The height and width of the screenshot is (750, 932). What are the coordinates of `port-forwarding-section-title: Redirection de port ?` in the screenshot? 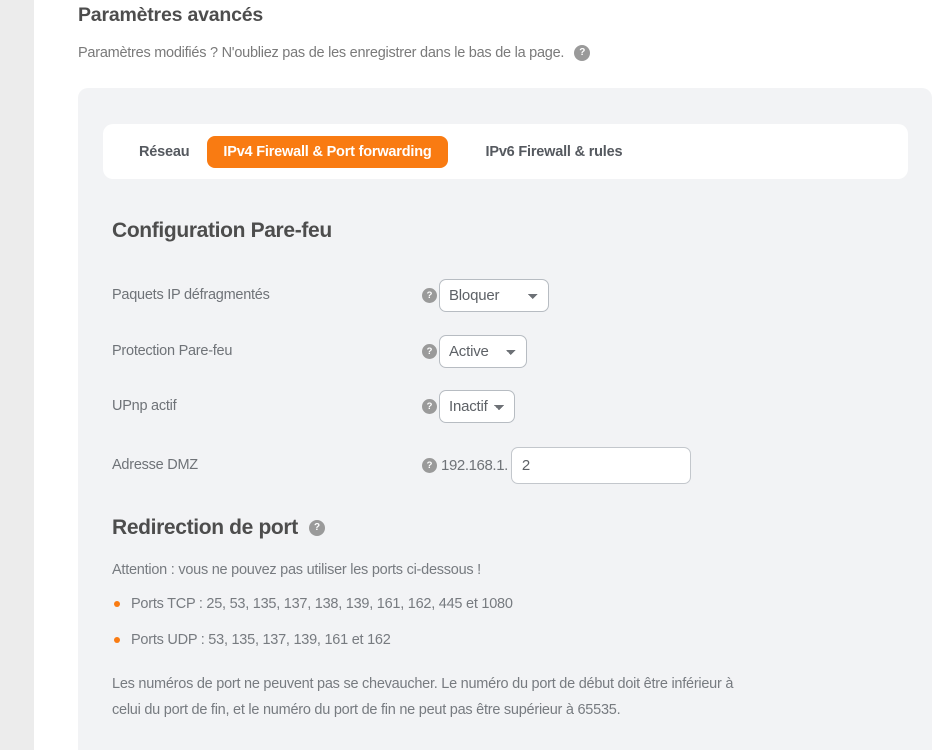 It's located at (218, 528).